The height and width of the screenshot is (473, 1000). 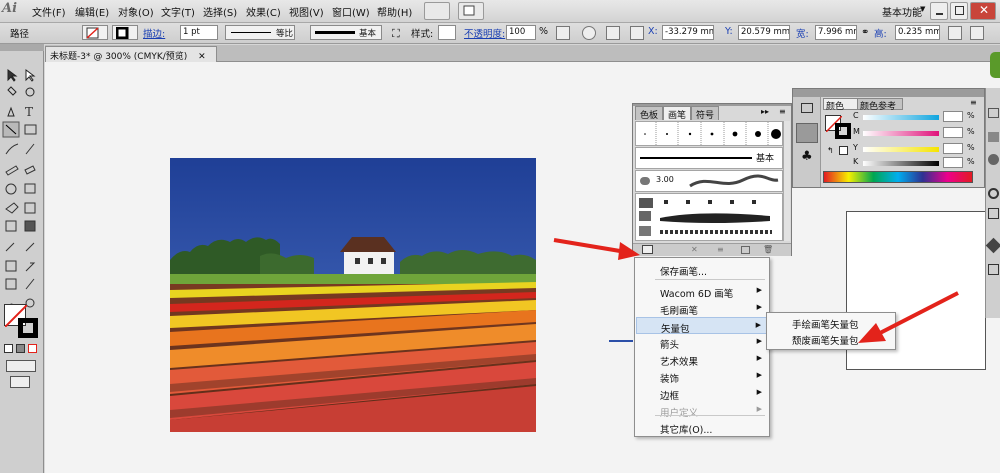 What do you see at coordinates (765, 111) in the screenshot?
I see `panel-expand-icon: ▸▸` at bounding box center [765, 111].